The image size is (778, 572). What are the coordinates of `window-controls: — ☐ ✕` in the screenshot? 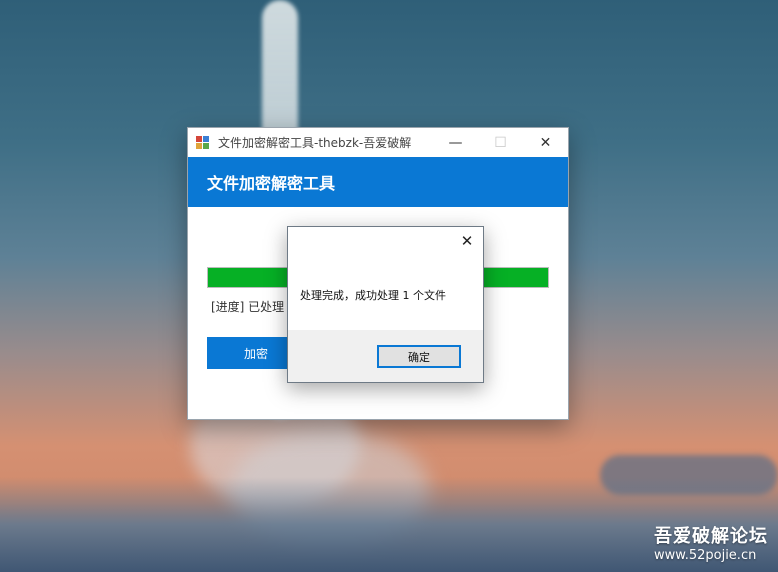 It's located at (500, 142).